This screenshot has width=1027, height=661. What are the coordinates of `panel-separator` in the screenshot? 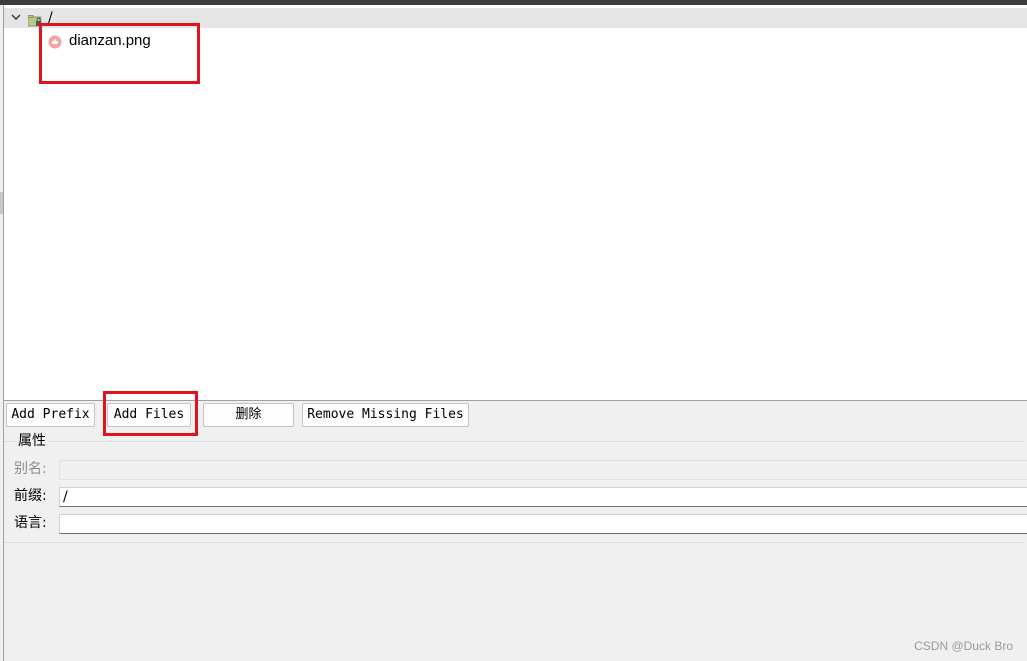 It's located at (514, 542).